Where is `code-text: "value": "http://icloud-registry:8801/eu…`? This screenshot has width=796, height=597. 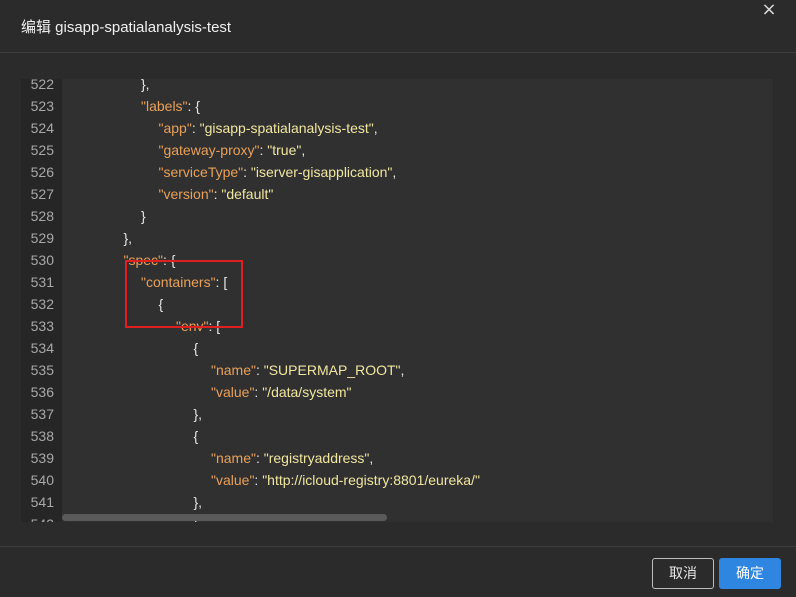 code-text: "value": "http://icloud-registry:8801/eu… is located at coordinates (345, 480).